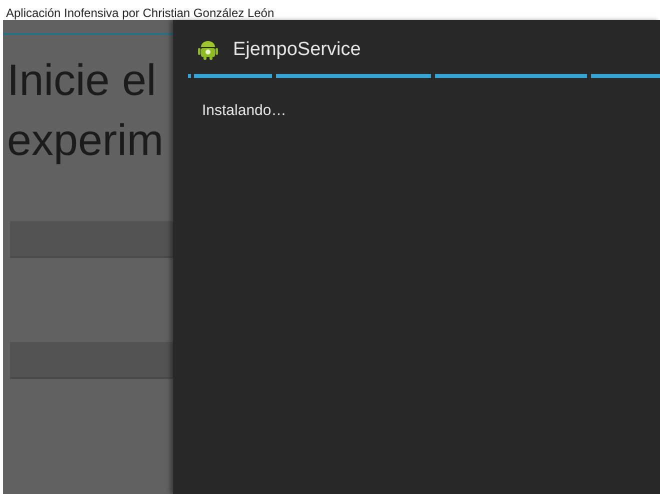 This screenshot has height=494, width=660. What do you see at coordinates (140, 13) in the screenshot?
I see `app-title: Aplicación Inofensiva por Christian González León` at bounding box center [140, 13].